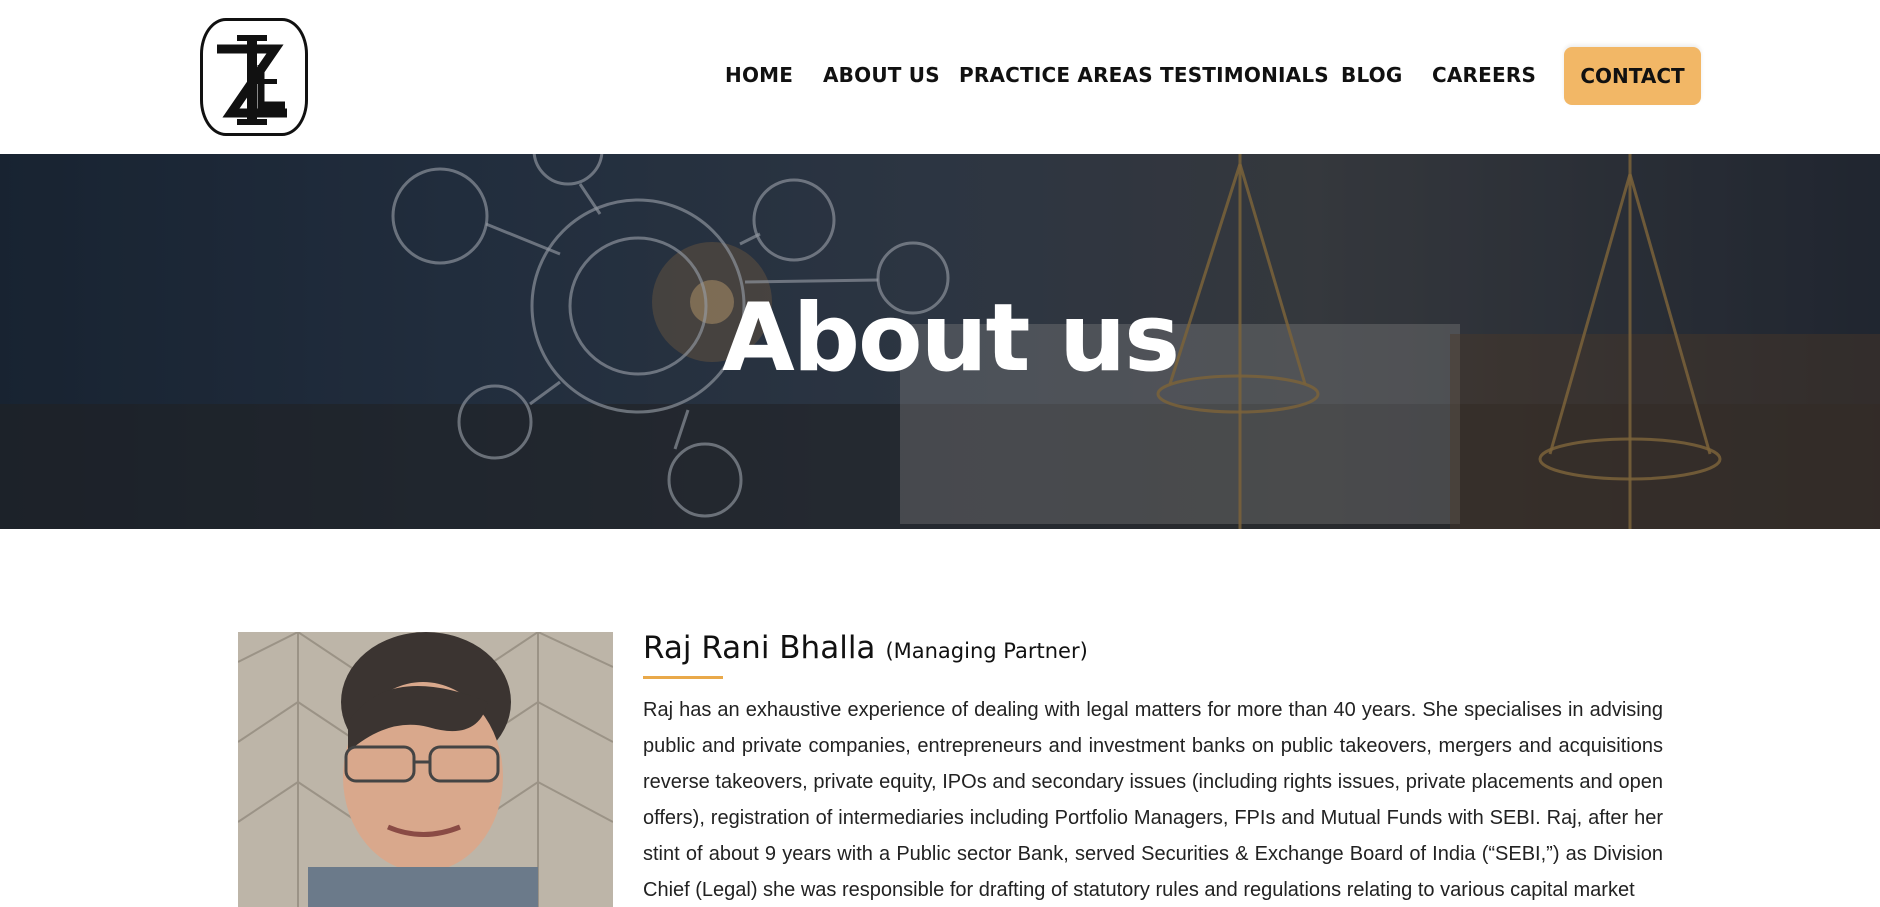 This screenshot has height=907, width=1880. I want to click on nav-practice-areas: PRACTICE AREAS, so click(1056, 75).